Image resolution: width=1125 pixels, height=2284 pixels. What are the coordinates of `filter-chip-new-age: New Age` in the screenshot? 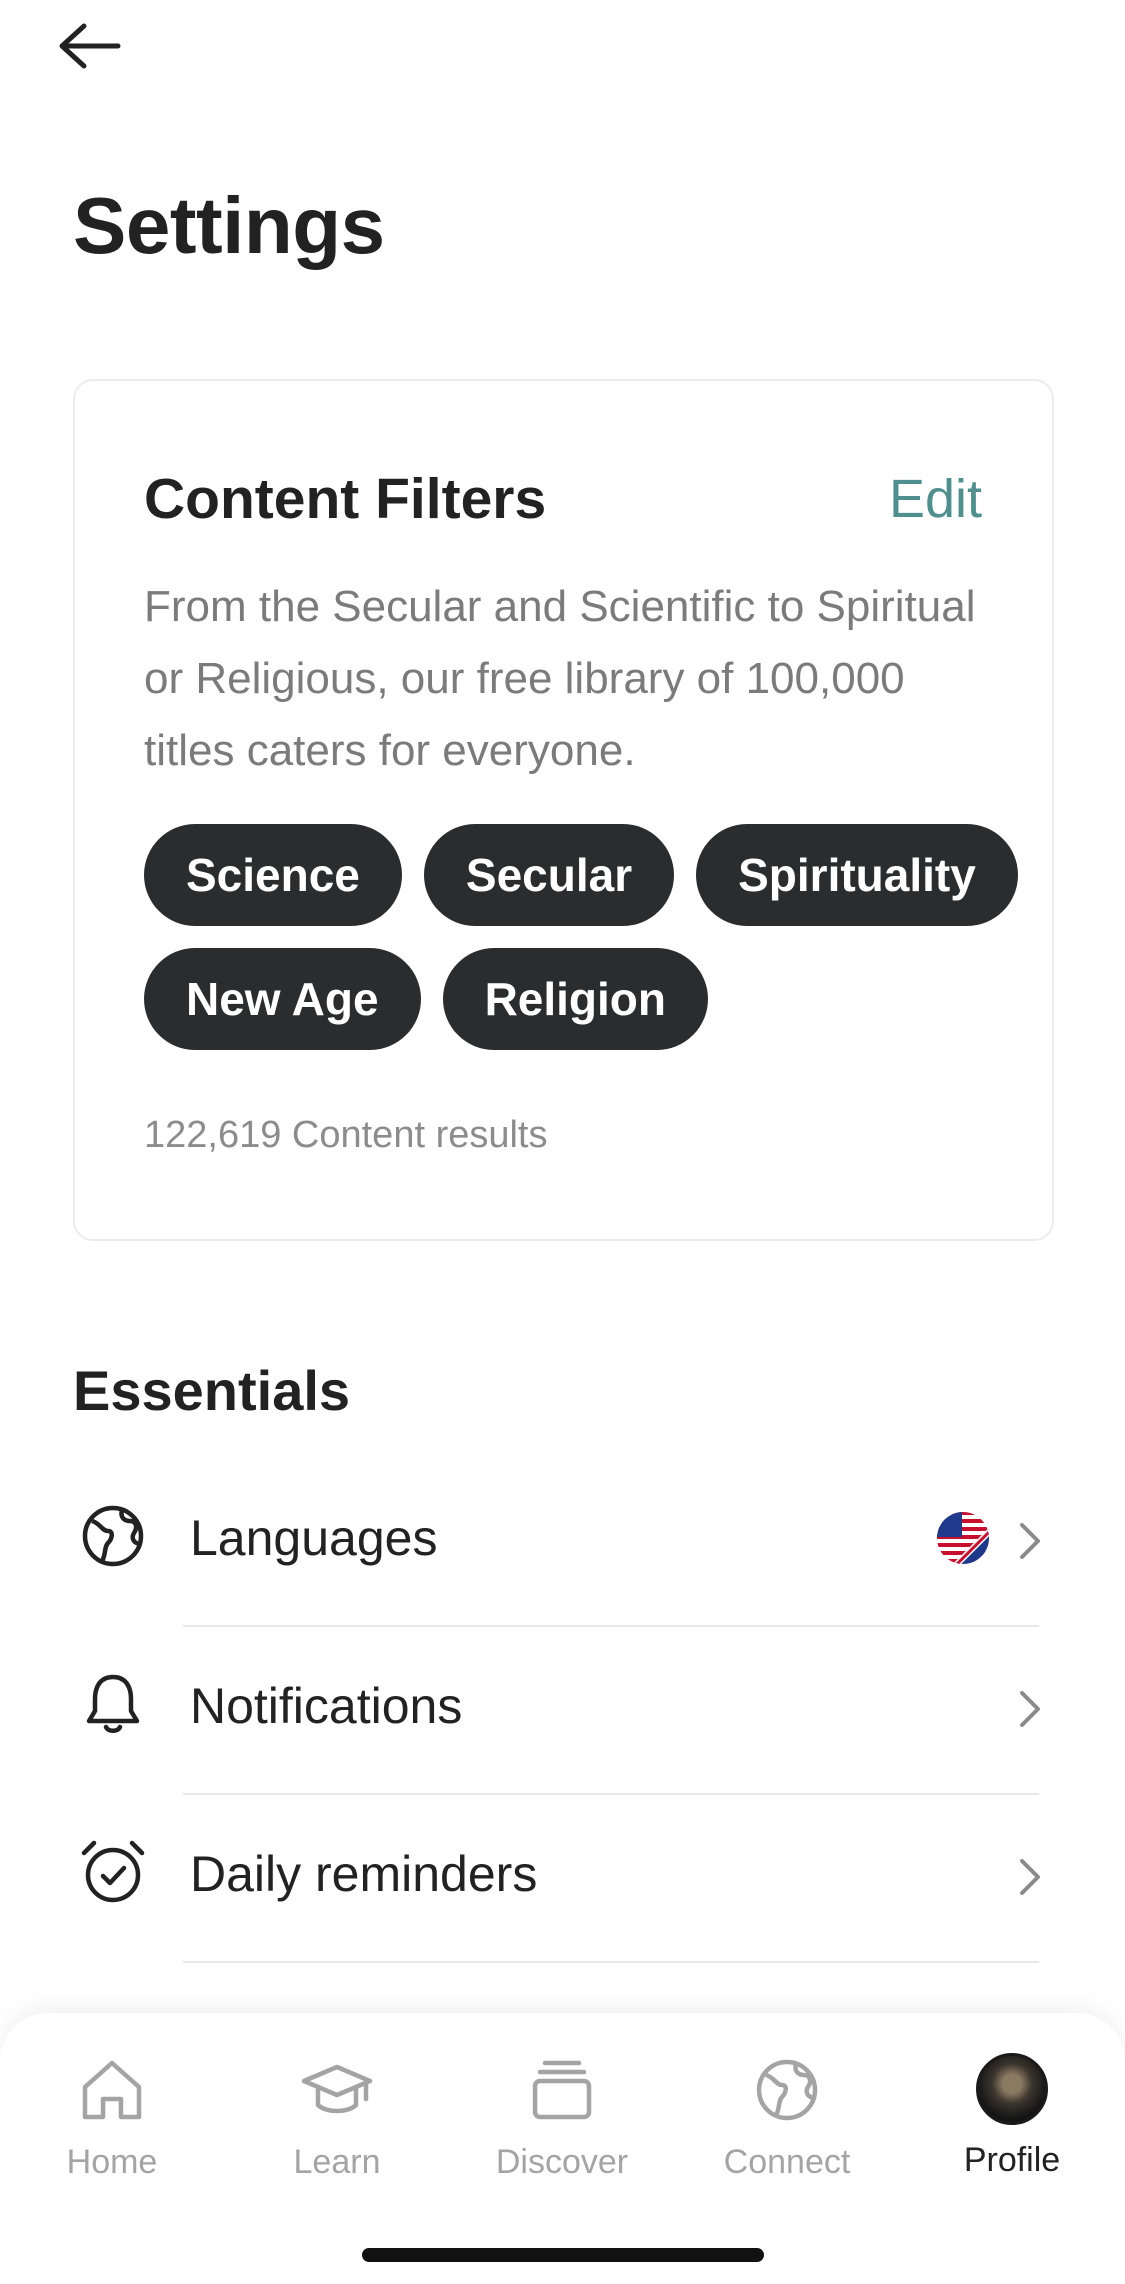 It's located at (282, 999).